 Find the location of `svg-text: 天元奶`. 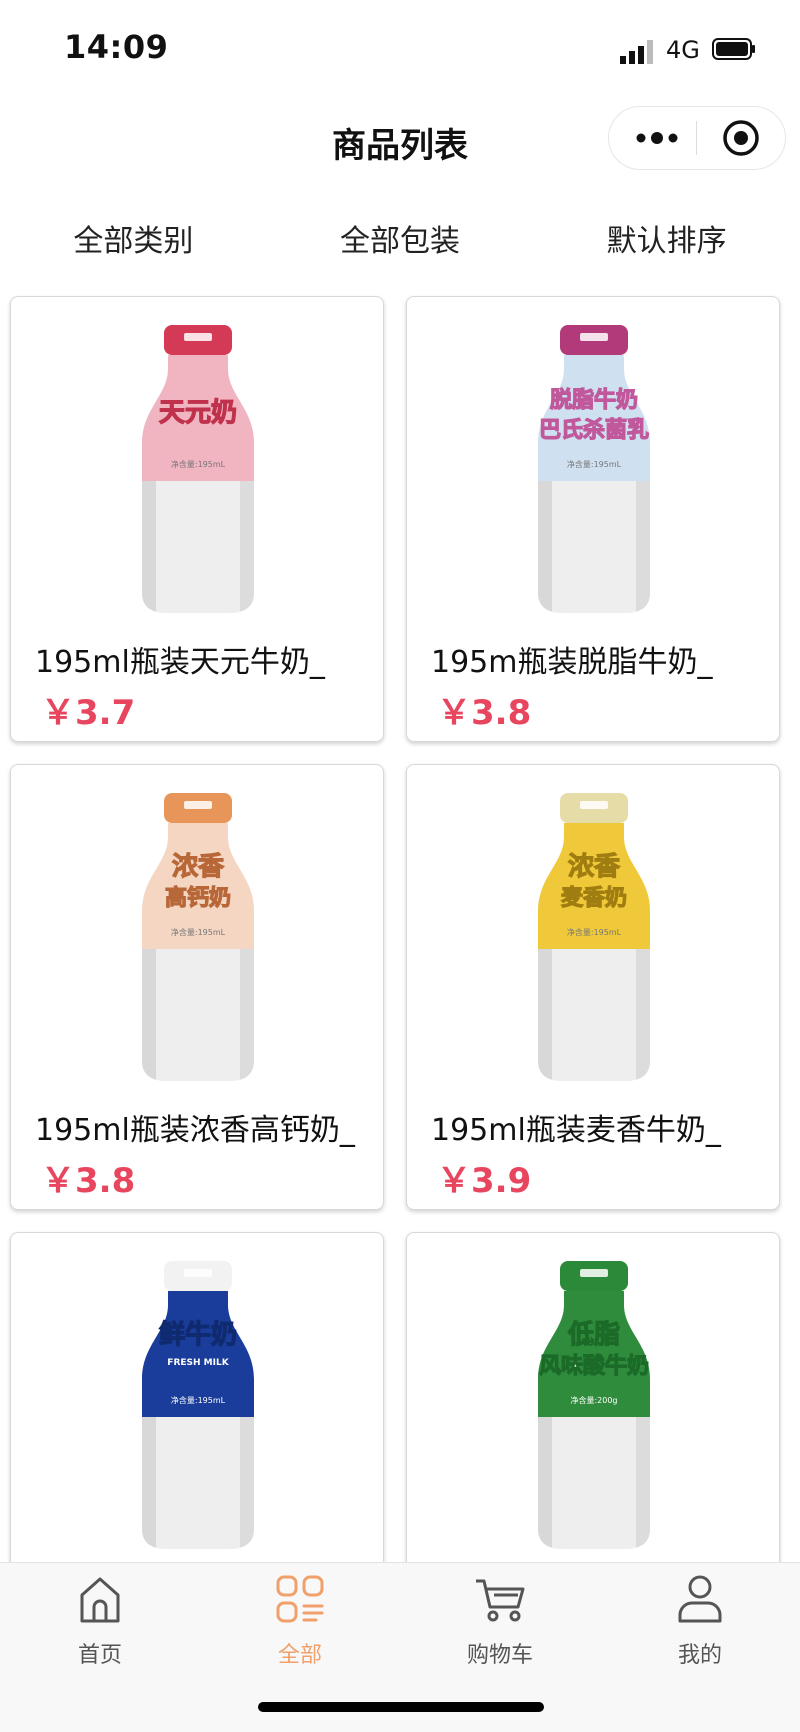

svg-text: 天元奶 is located at coordinates (198, 412).